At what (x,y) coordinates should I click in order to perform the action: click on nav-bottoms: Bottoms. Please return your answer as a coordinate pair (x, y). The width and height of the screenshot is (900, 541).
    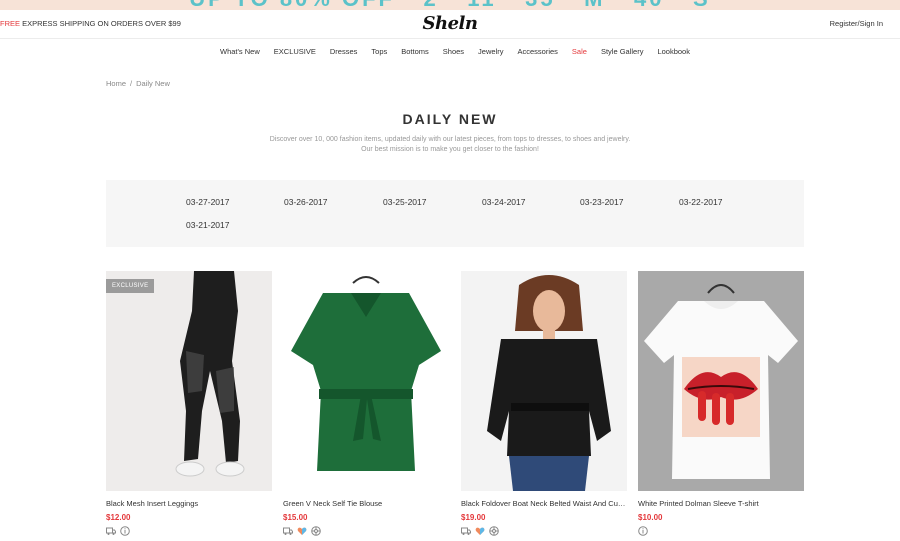
    Looking at the image, I should click on (415, 51).